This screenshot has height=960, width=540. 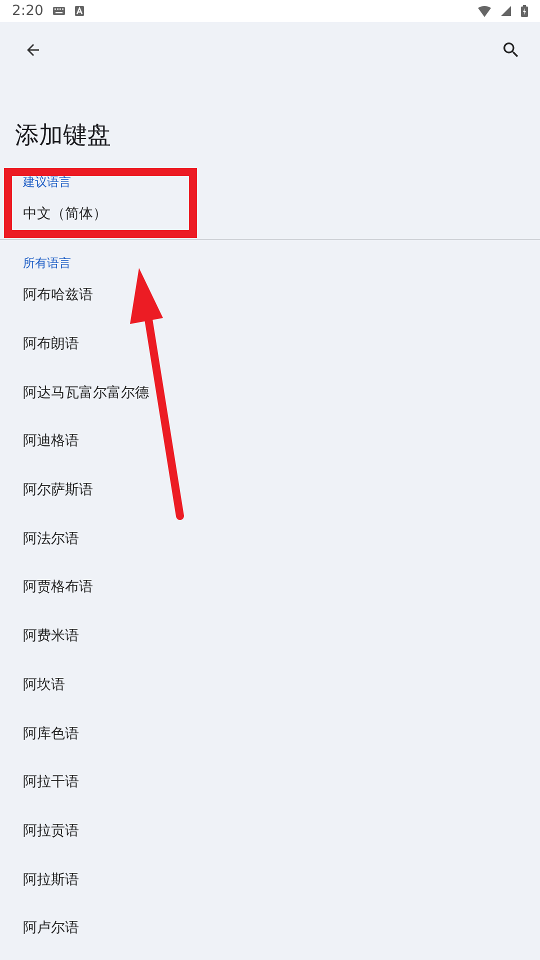 What do you see at coordinates (524, 11) in the screenshot?
I see `battery-charging-icon` at bounding box center [524, 11].